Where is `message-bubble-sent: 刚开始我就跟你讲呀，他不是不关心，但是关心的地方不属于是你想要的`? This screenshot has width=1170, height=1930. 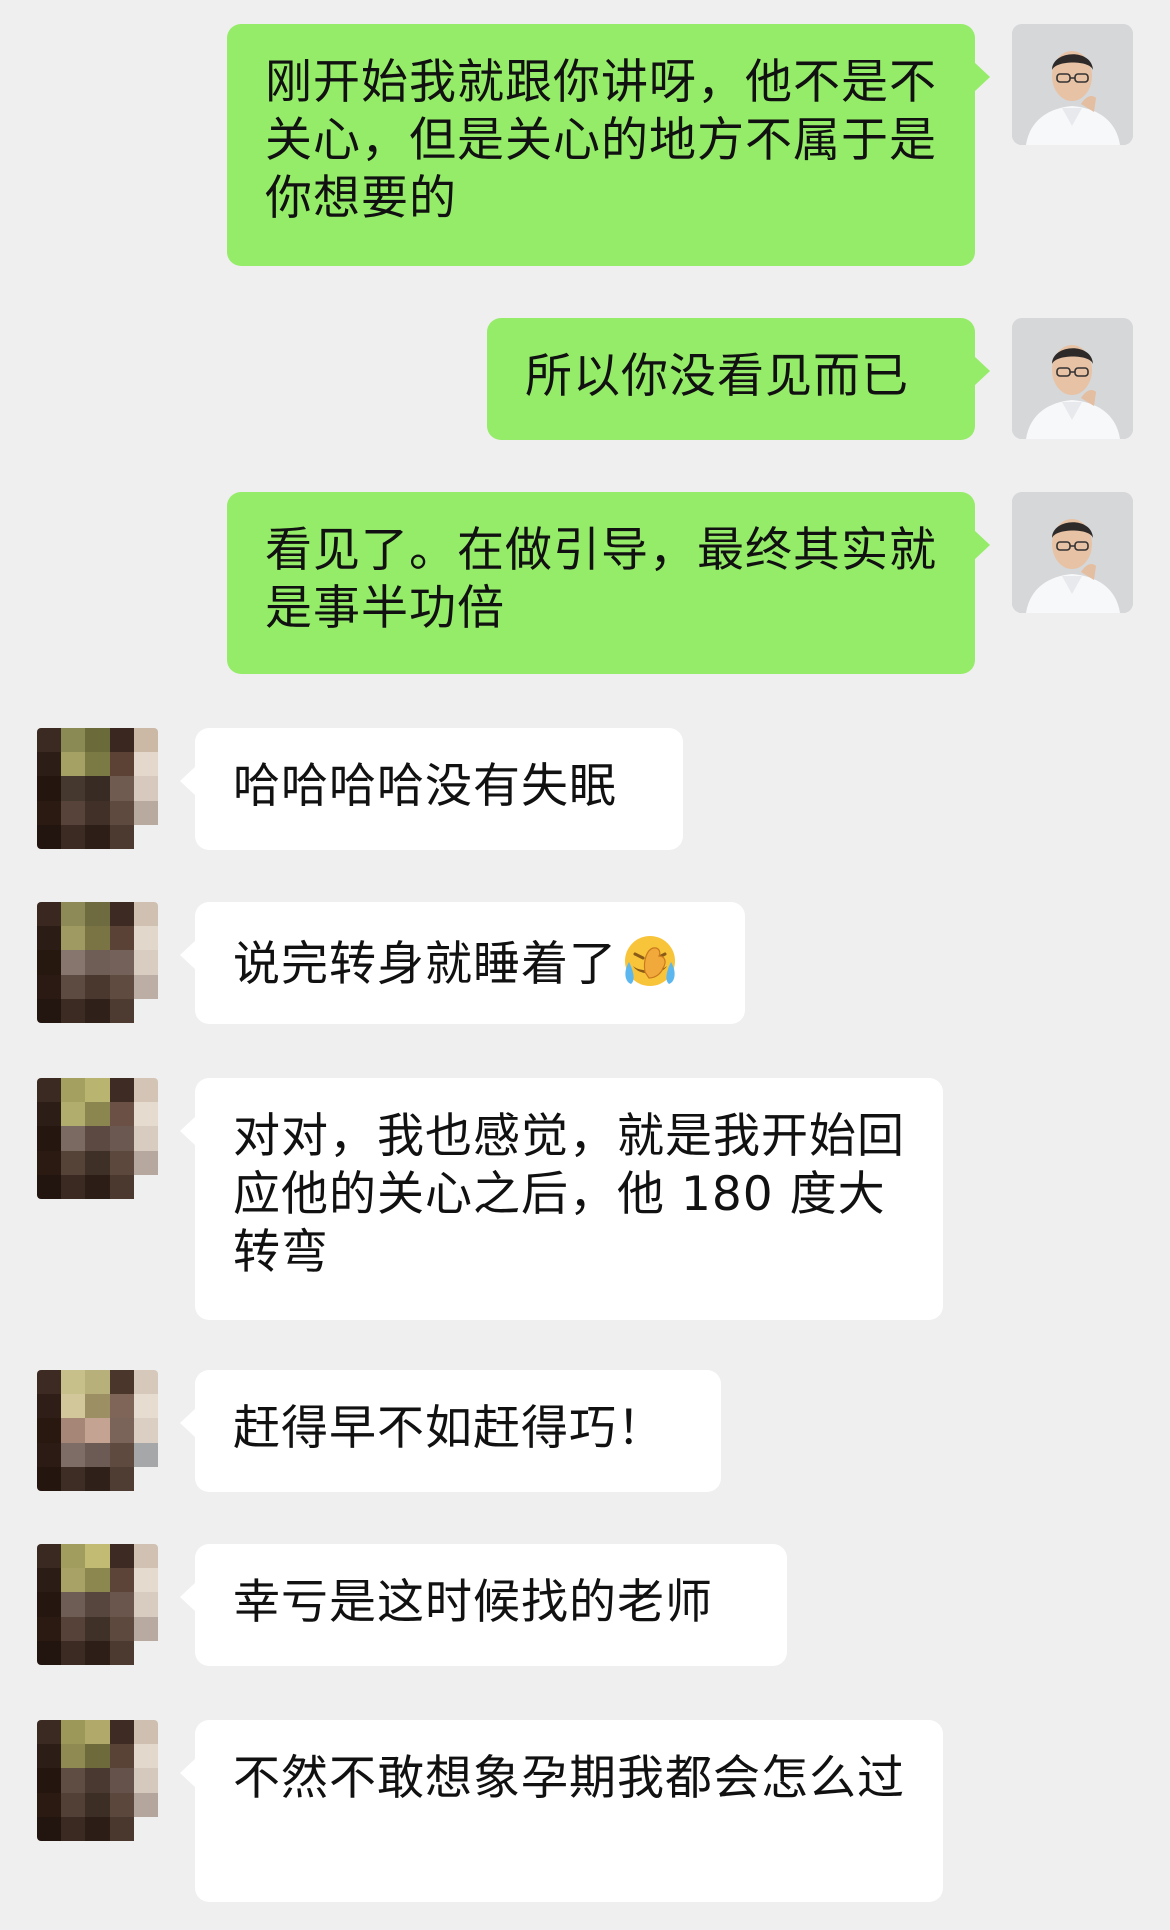
message-bubble-sent: 刚开始我就跟你讲呀，他不是不关心，但是关心的地方不属于是你想要的 is located at coordinates (608, 145).